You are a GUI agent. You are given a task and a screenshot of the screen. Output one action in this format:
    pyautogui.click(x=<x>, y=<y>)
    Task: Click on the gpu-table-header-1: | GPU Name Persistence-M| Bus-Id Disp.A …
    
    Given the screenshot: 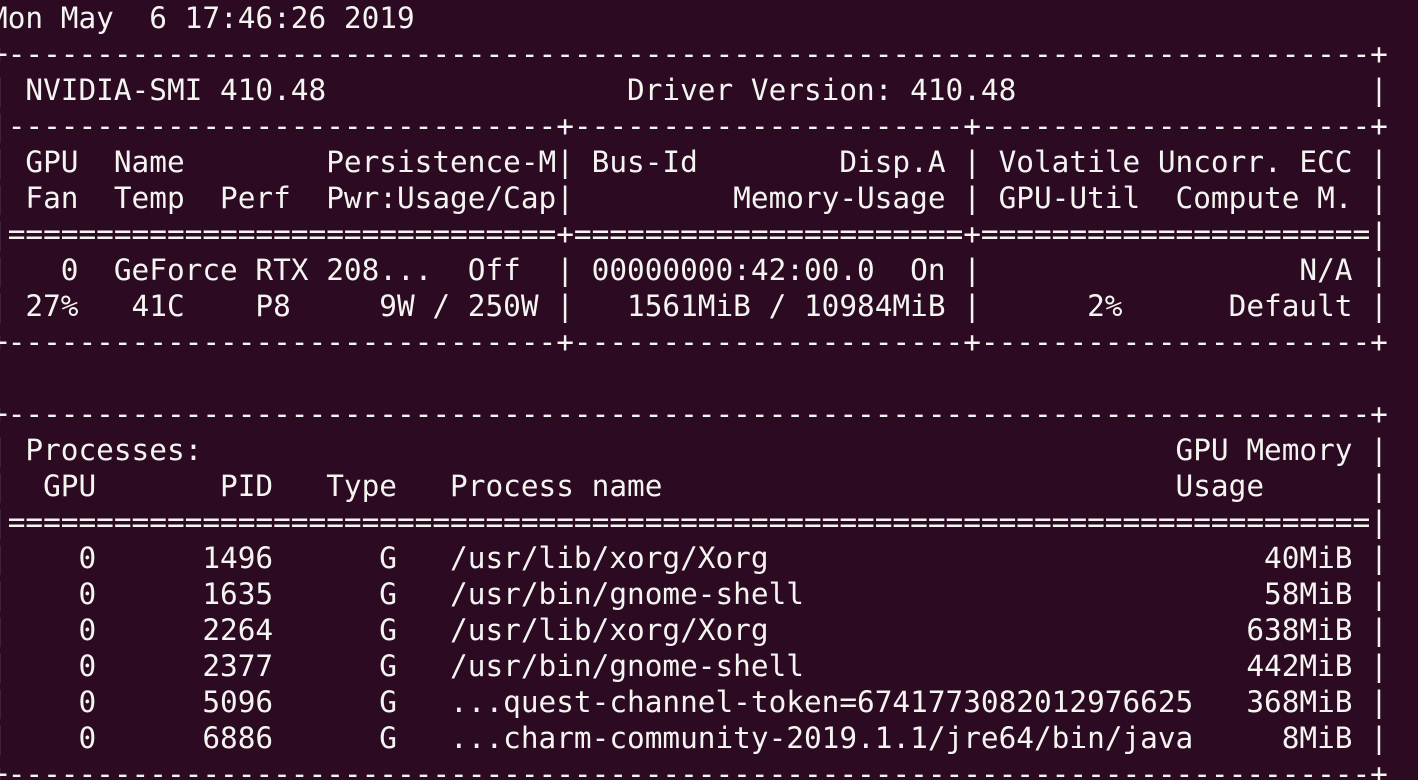 What is the action you would take?
    pyautogui.click(x=694, y=162)
    